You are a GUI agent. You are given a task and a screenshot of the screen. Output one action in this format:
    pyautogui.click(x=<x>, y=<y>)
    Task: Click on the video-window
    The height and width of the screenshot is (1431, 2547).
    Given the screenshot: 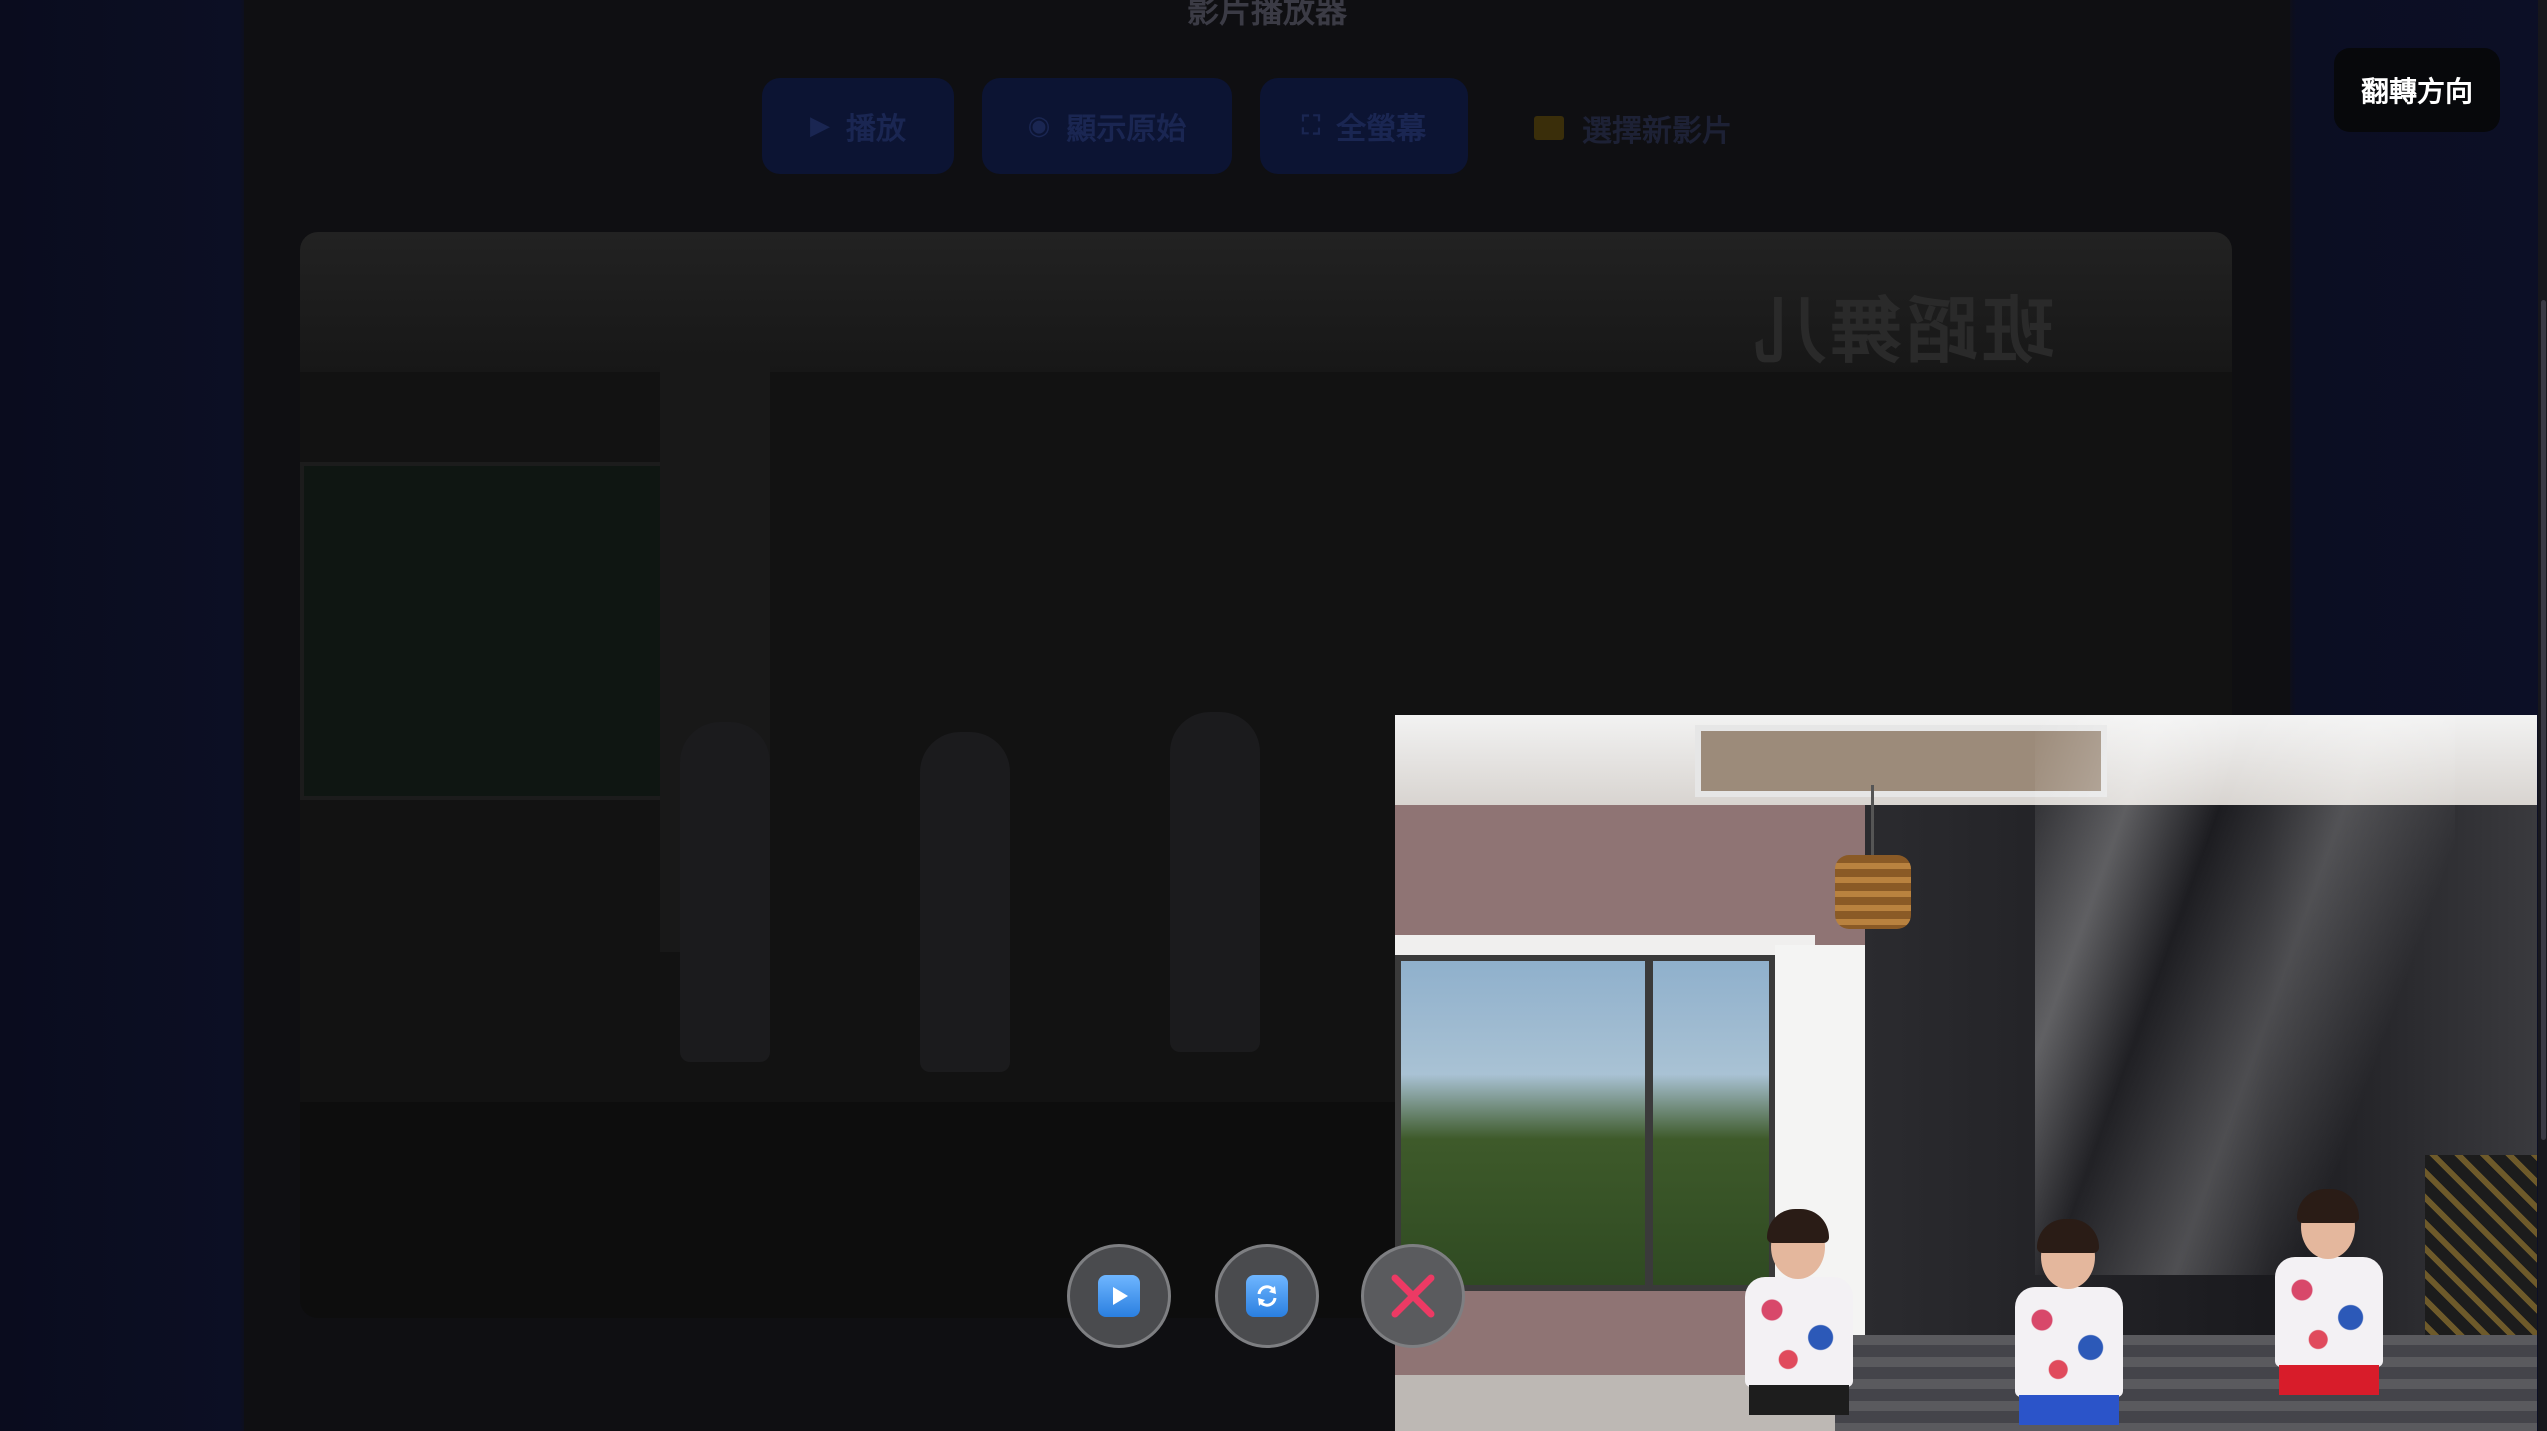 What is the action you would take?
    pyautogui.click(x=484, y=631)
    